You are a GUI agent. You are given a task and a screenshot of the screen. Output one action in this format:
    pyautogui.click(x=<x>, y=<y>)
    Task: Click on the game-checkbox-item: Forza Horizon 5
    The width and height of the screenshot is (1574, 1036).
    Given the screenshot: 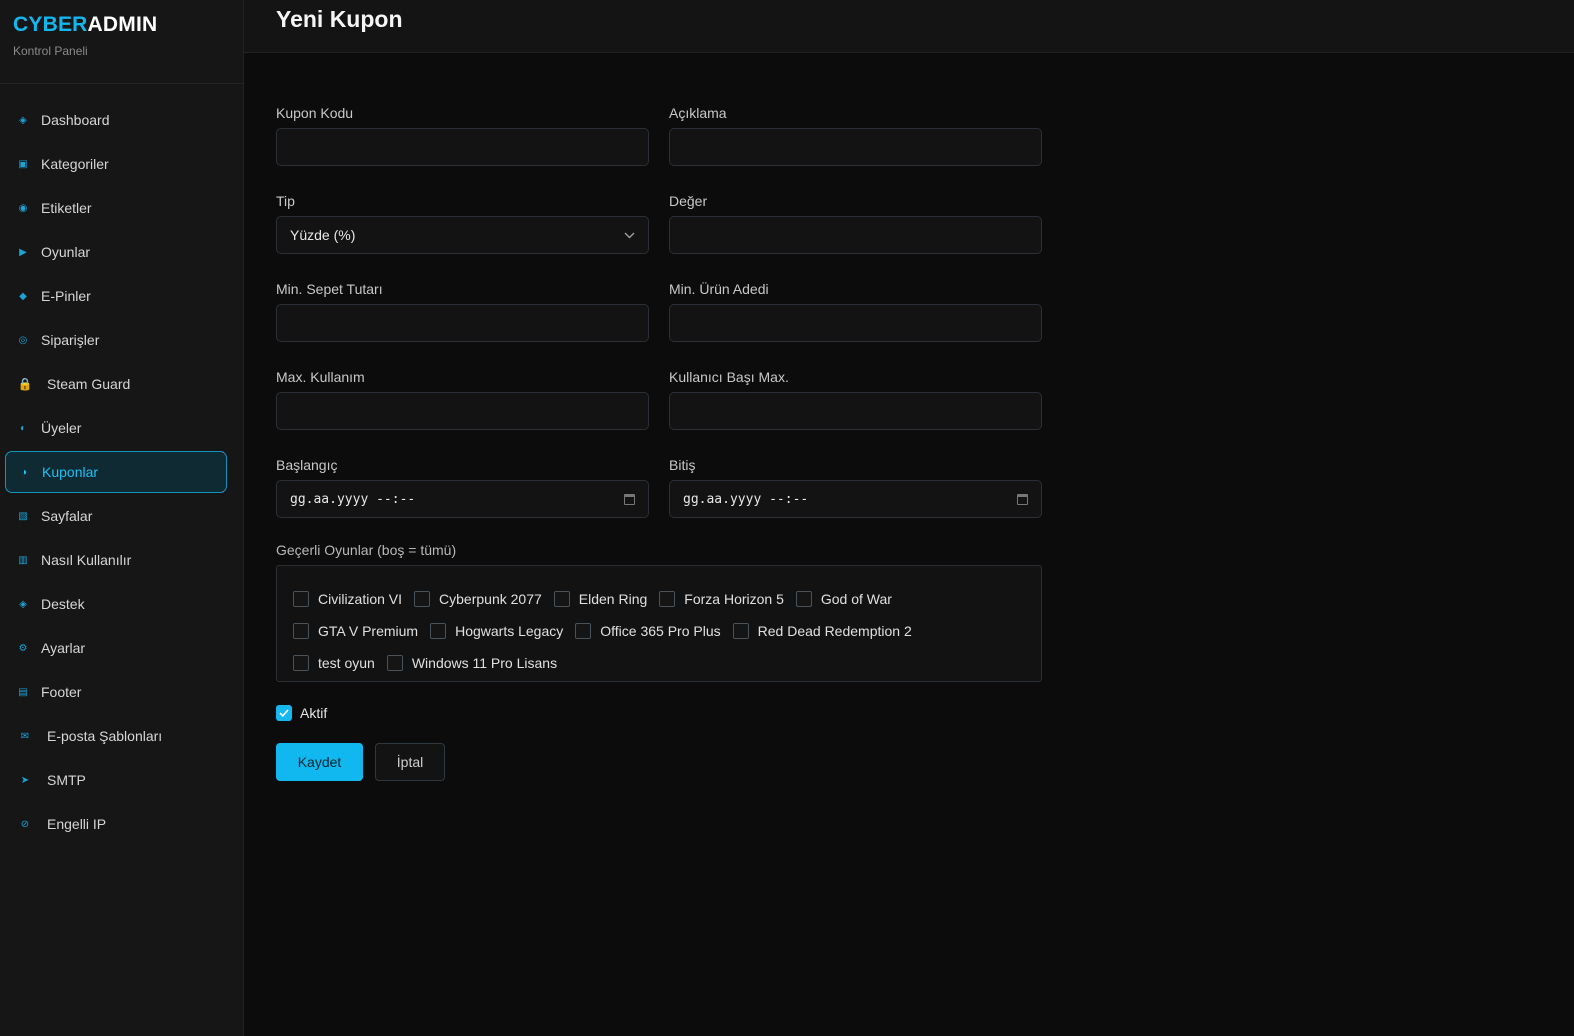 What is the action you would take?
    pyautogui.click(x=721, y=599)
    